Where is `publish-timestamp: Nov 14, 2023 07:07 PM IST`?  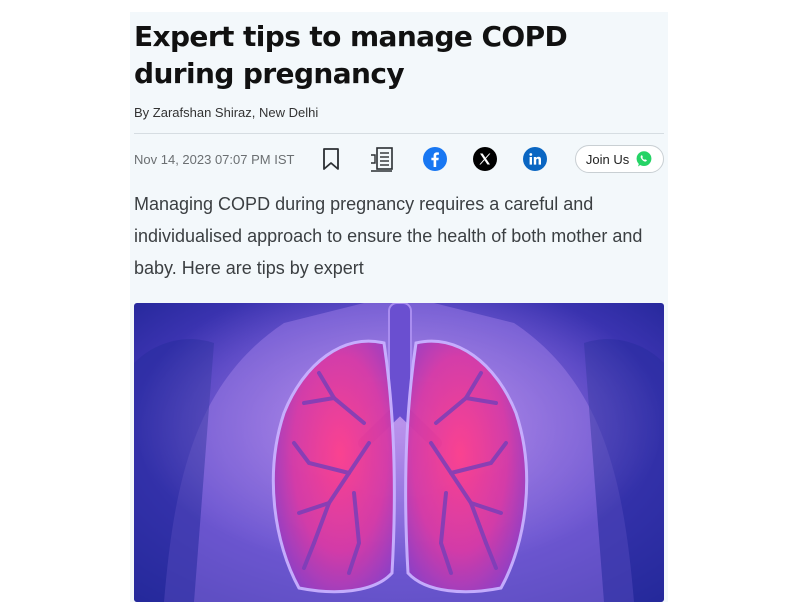
publish-timestamp: Nov 14, 2023 07:07 PM IST is located at coordinates (214, 159).